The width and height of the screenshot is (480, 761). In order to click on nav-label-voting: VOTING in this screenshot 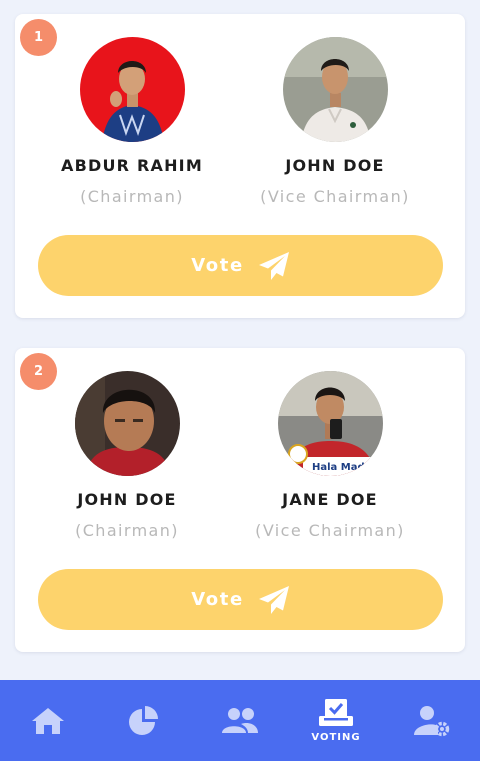, I will do `click(336, 737)`.